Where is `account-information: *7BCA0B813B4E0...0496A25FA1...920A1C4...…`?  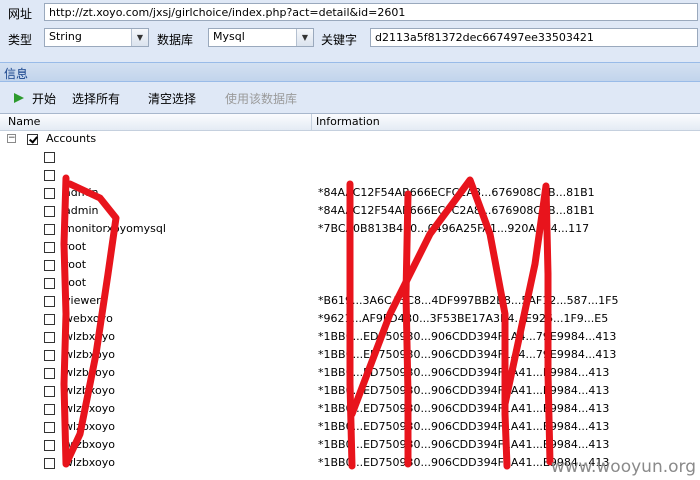
account-information: *7BCA0B813B4E0...0496A25FA1...920A1C4...… is located at coordinates (454, 228).